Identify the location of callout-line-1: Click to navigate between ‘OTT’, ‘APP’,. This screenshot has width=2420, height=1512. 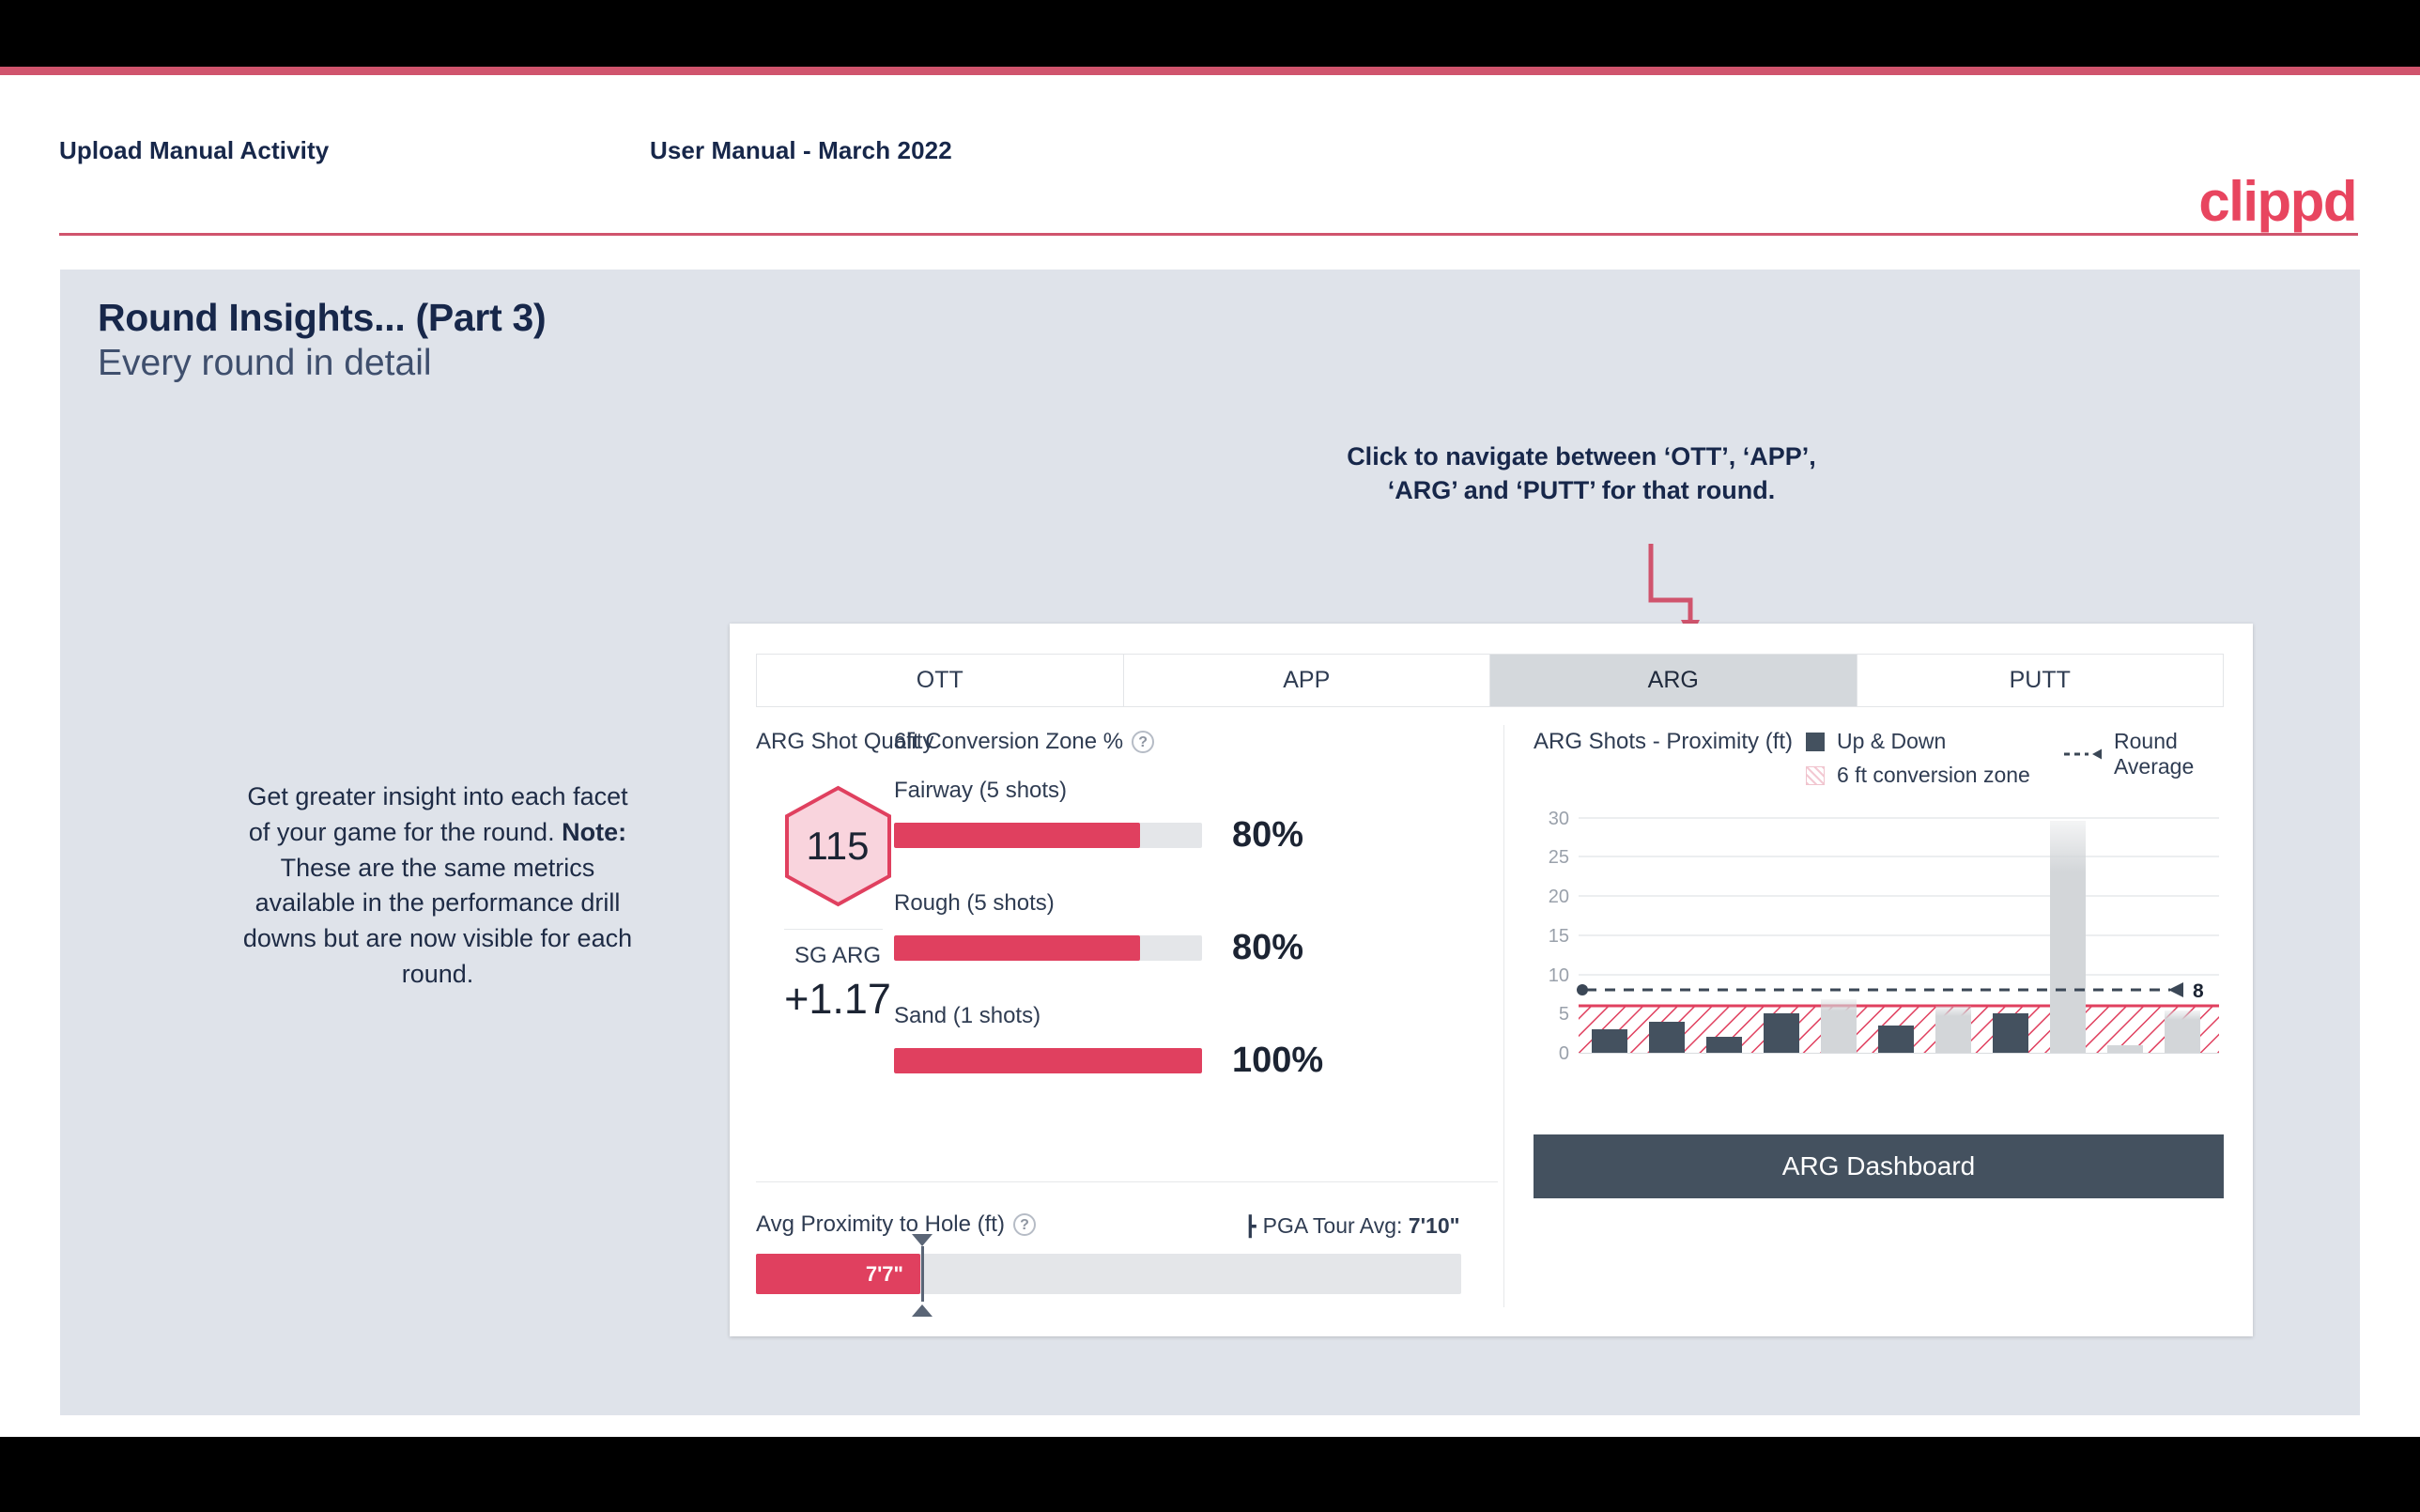
(1581, 457).